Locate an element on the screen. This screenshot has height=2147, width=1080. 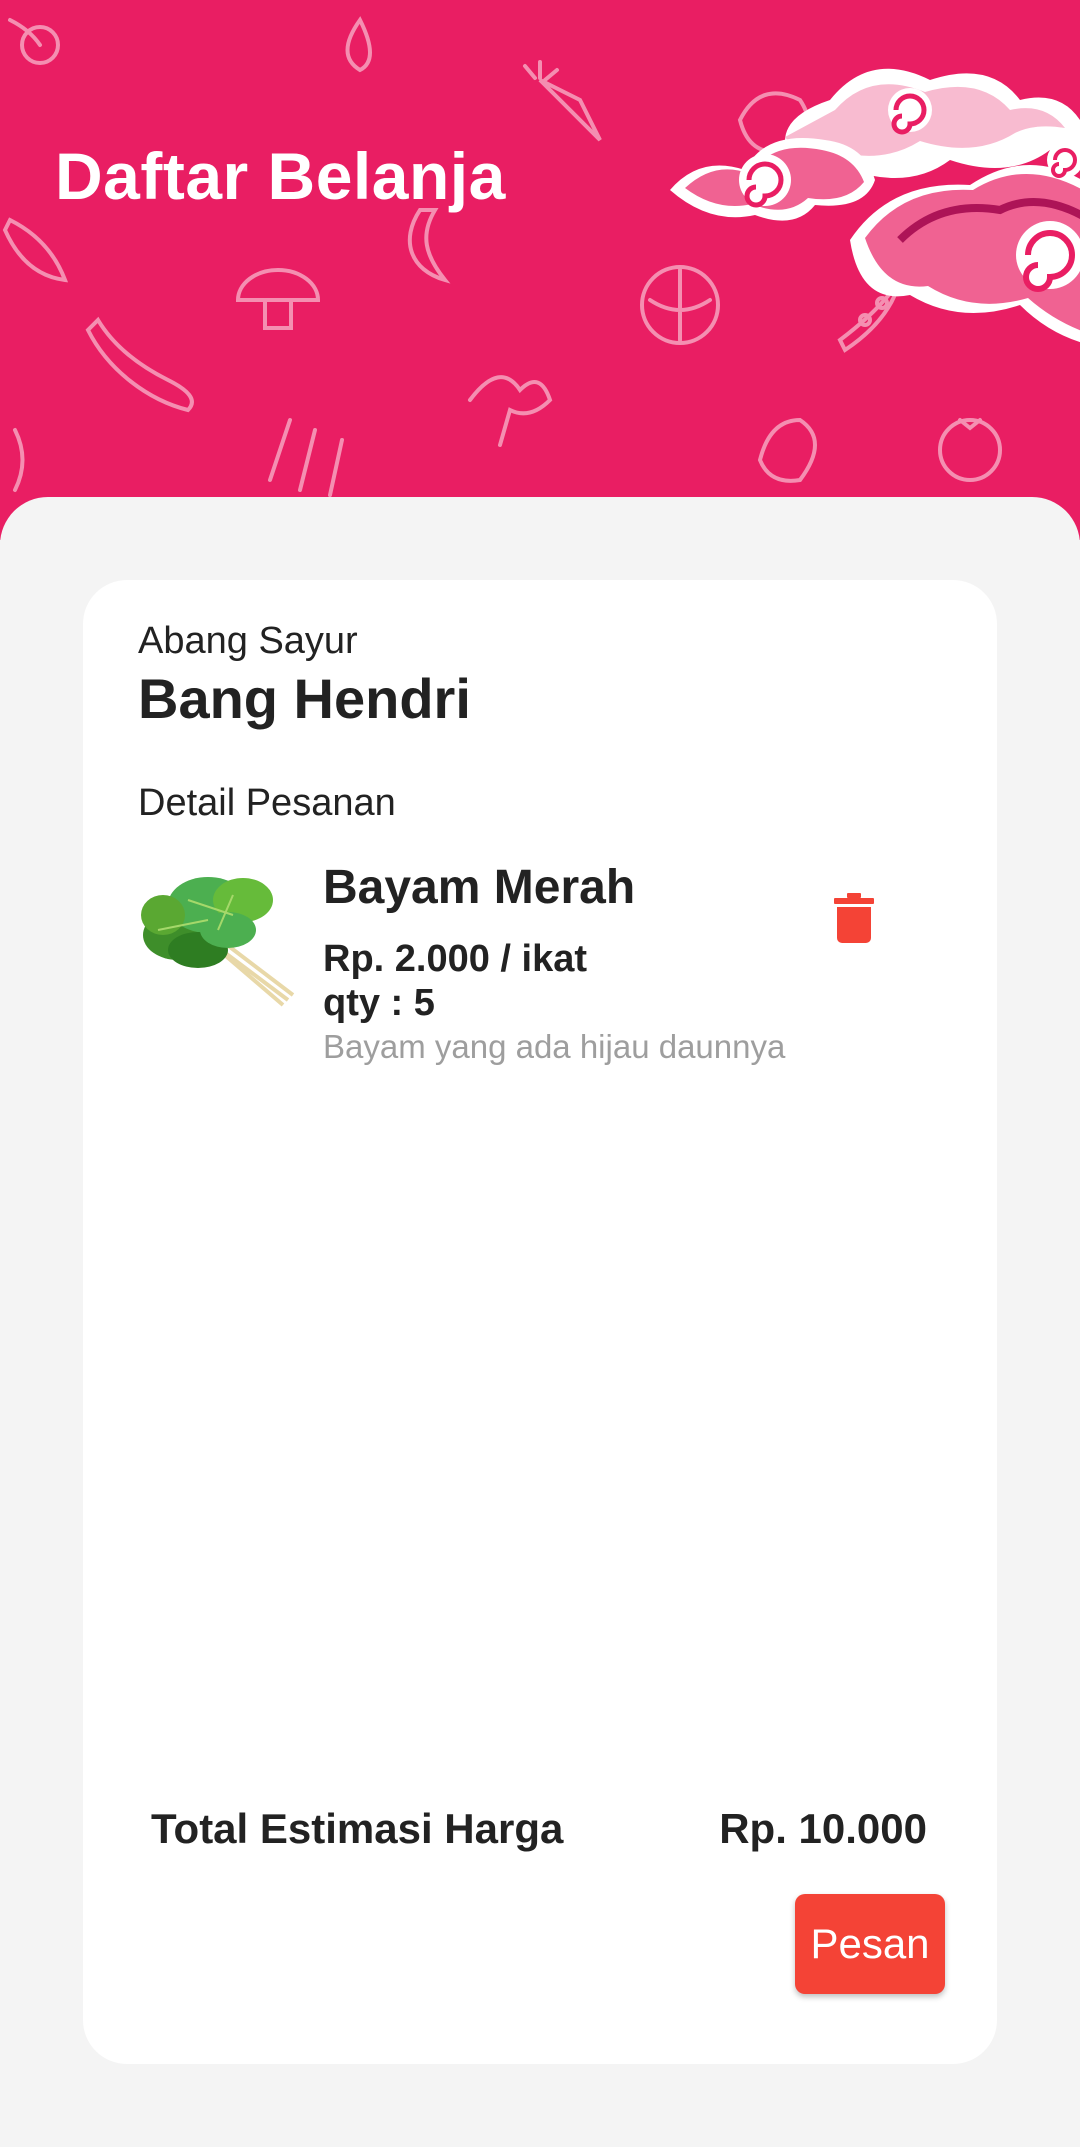
order-detail-label: Detail Pesanan is located at coordinates (267, 803).